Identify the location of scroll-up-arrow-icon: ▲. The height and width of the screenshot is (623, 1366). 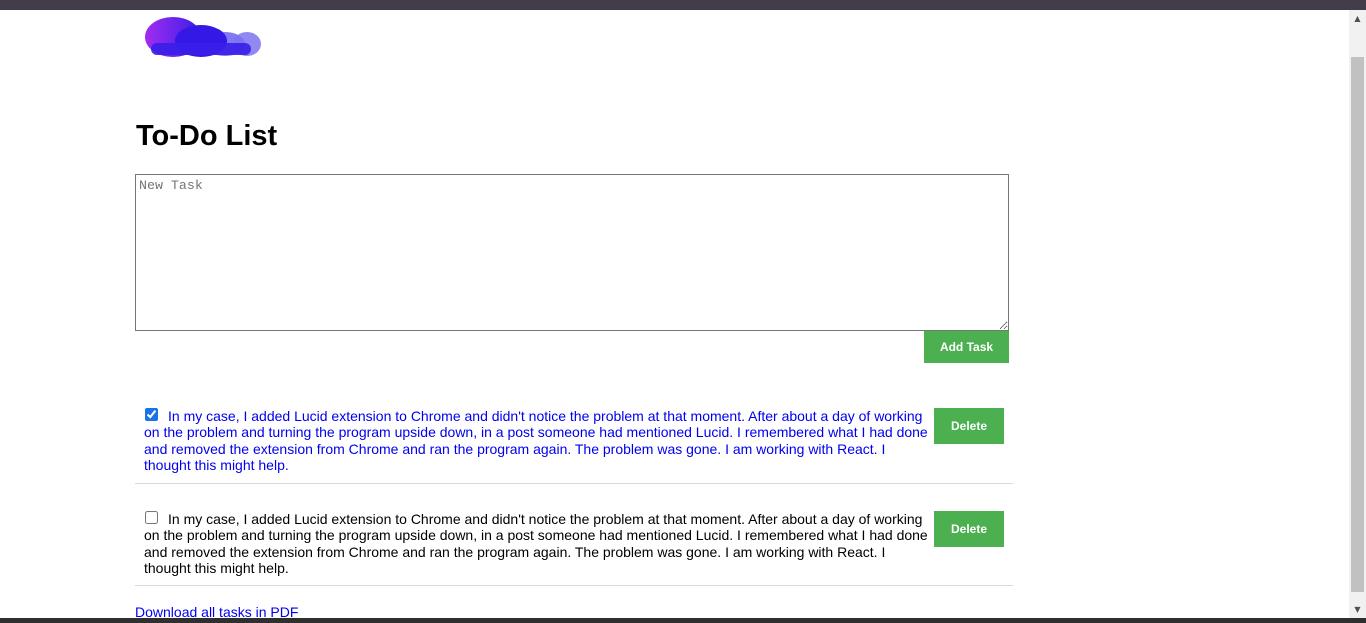
(1357, 18).